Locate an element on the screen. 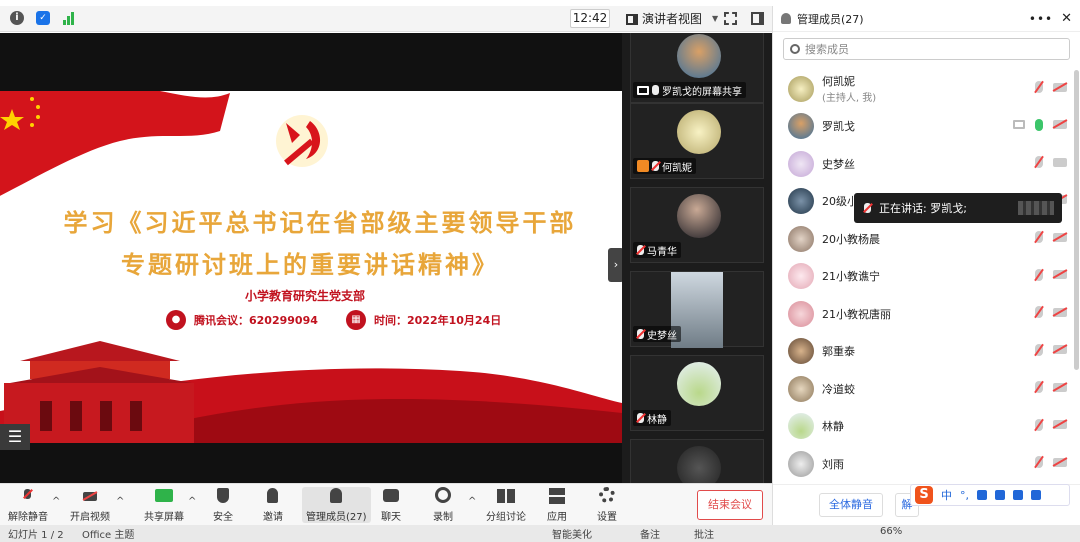  screen-share-icon is located at coordinates (643, 90).